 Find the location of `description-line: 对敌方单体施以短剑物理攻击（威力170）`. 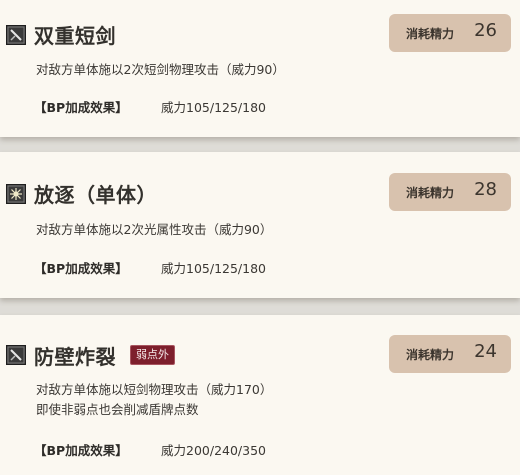

description-line: 对敌方单体施以短剑物理攻击（威力170） is located at coordinates (154, 389).